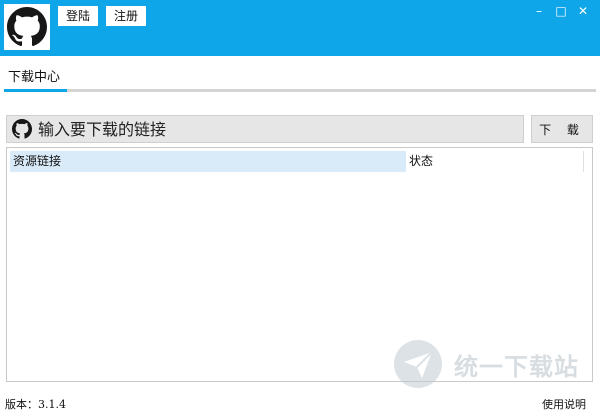 The image size is (600, 416). What do you see at coordinates (539, 11) in the screenshot?
I see `minimize-icon: –` at bounding box center [539, 11].